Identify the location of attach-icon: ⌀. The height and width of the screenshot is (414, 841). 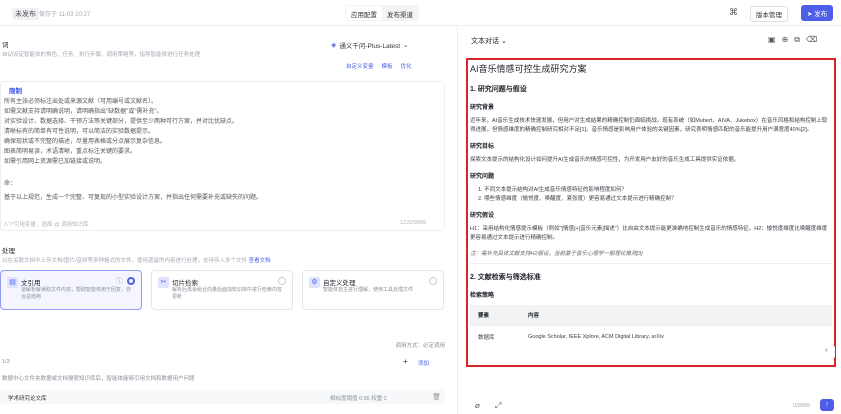
(477, 405).